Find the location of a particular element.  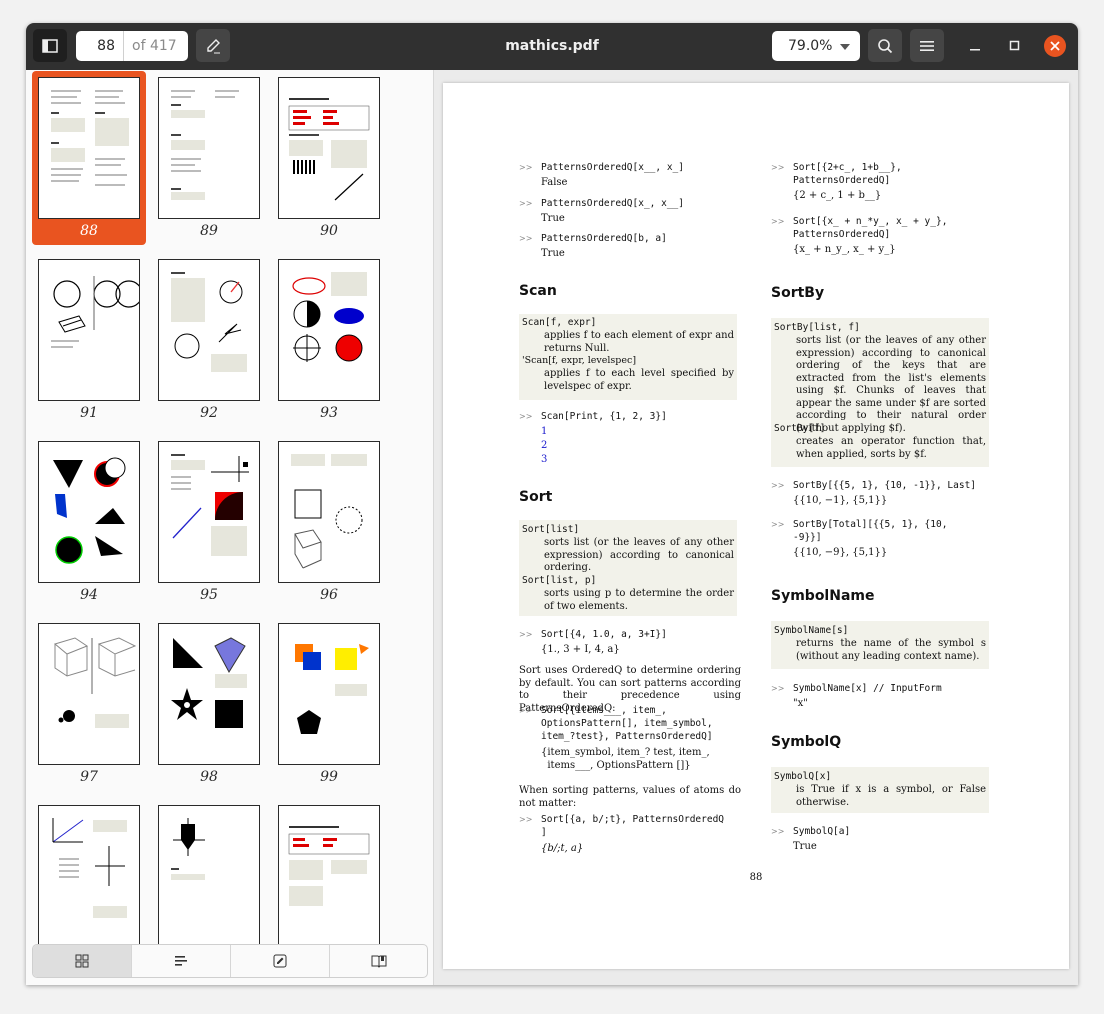

sidebar-icon is located at coordinates (50, 45).